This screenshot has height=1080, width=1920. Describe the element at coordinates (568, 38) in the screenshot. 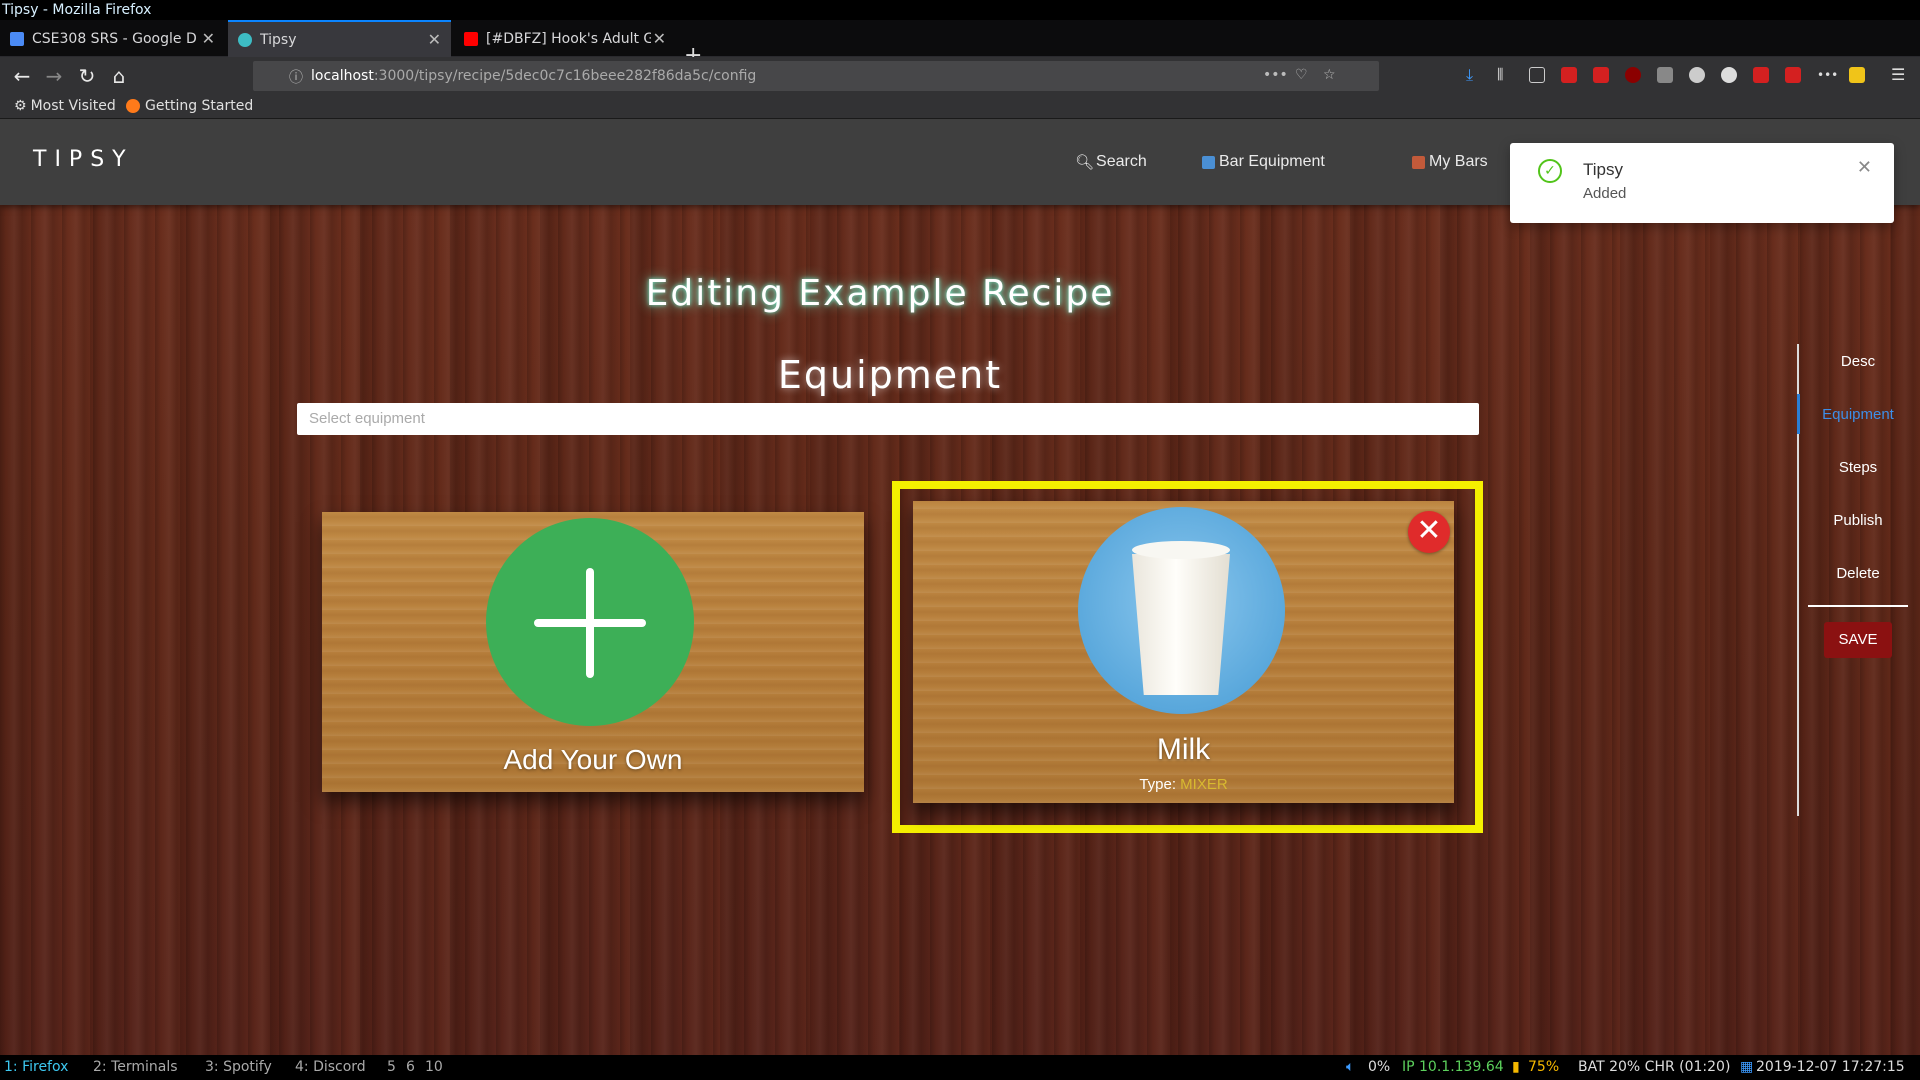

I see `tab-label: [#DBFZ] Hook's Adult Goh` at that location.